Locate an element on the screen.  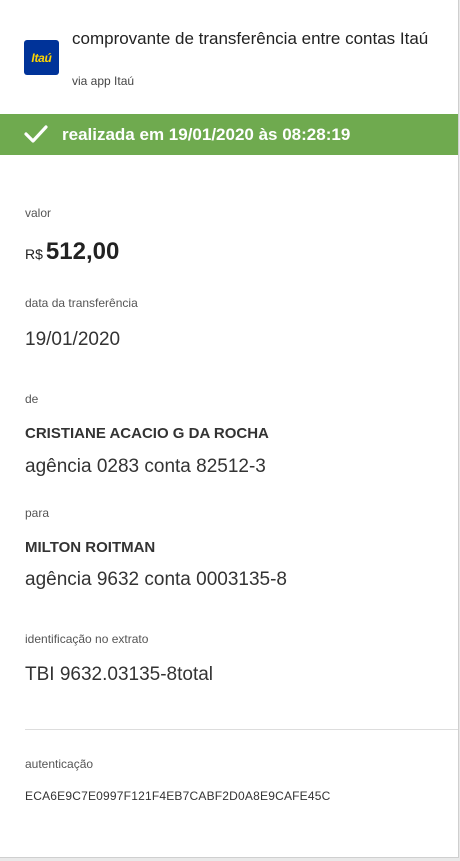
transfer-date-label: data da transferência is located at coordinates (81, 303).